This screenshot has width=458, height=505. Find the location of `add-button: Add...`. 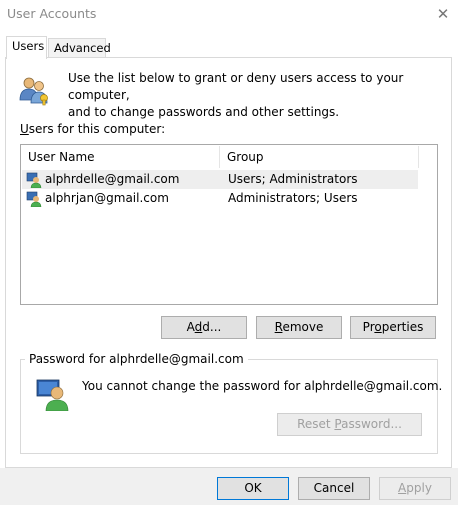

add-button: Add... is located at coordinates (204, 327).